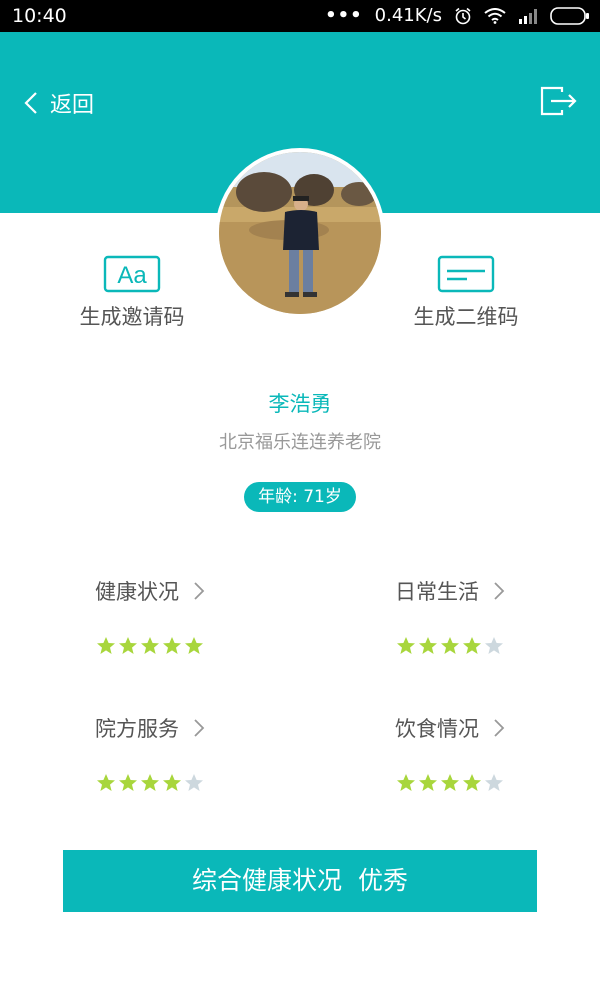  I want to click on summary-value: 优秀, so click(382, 880).